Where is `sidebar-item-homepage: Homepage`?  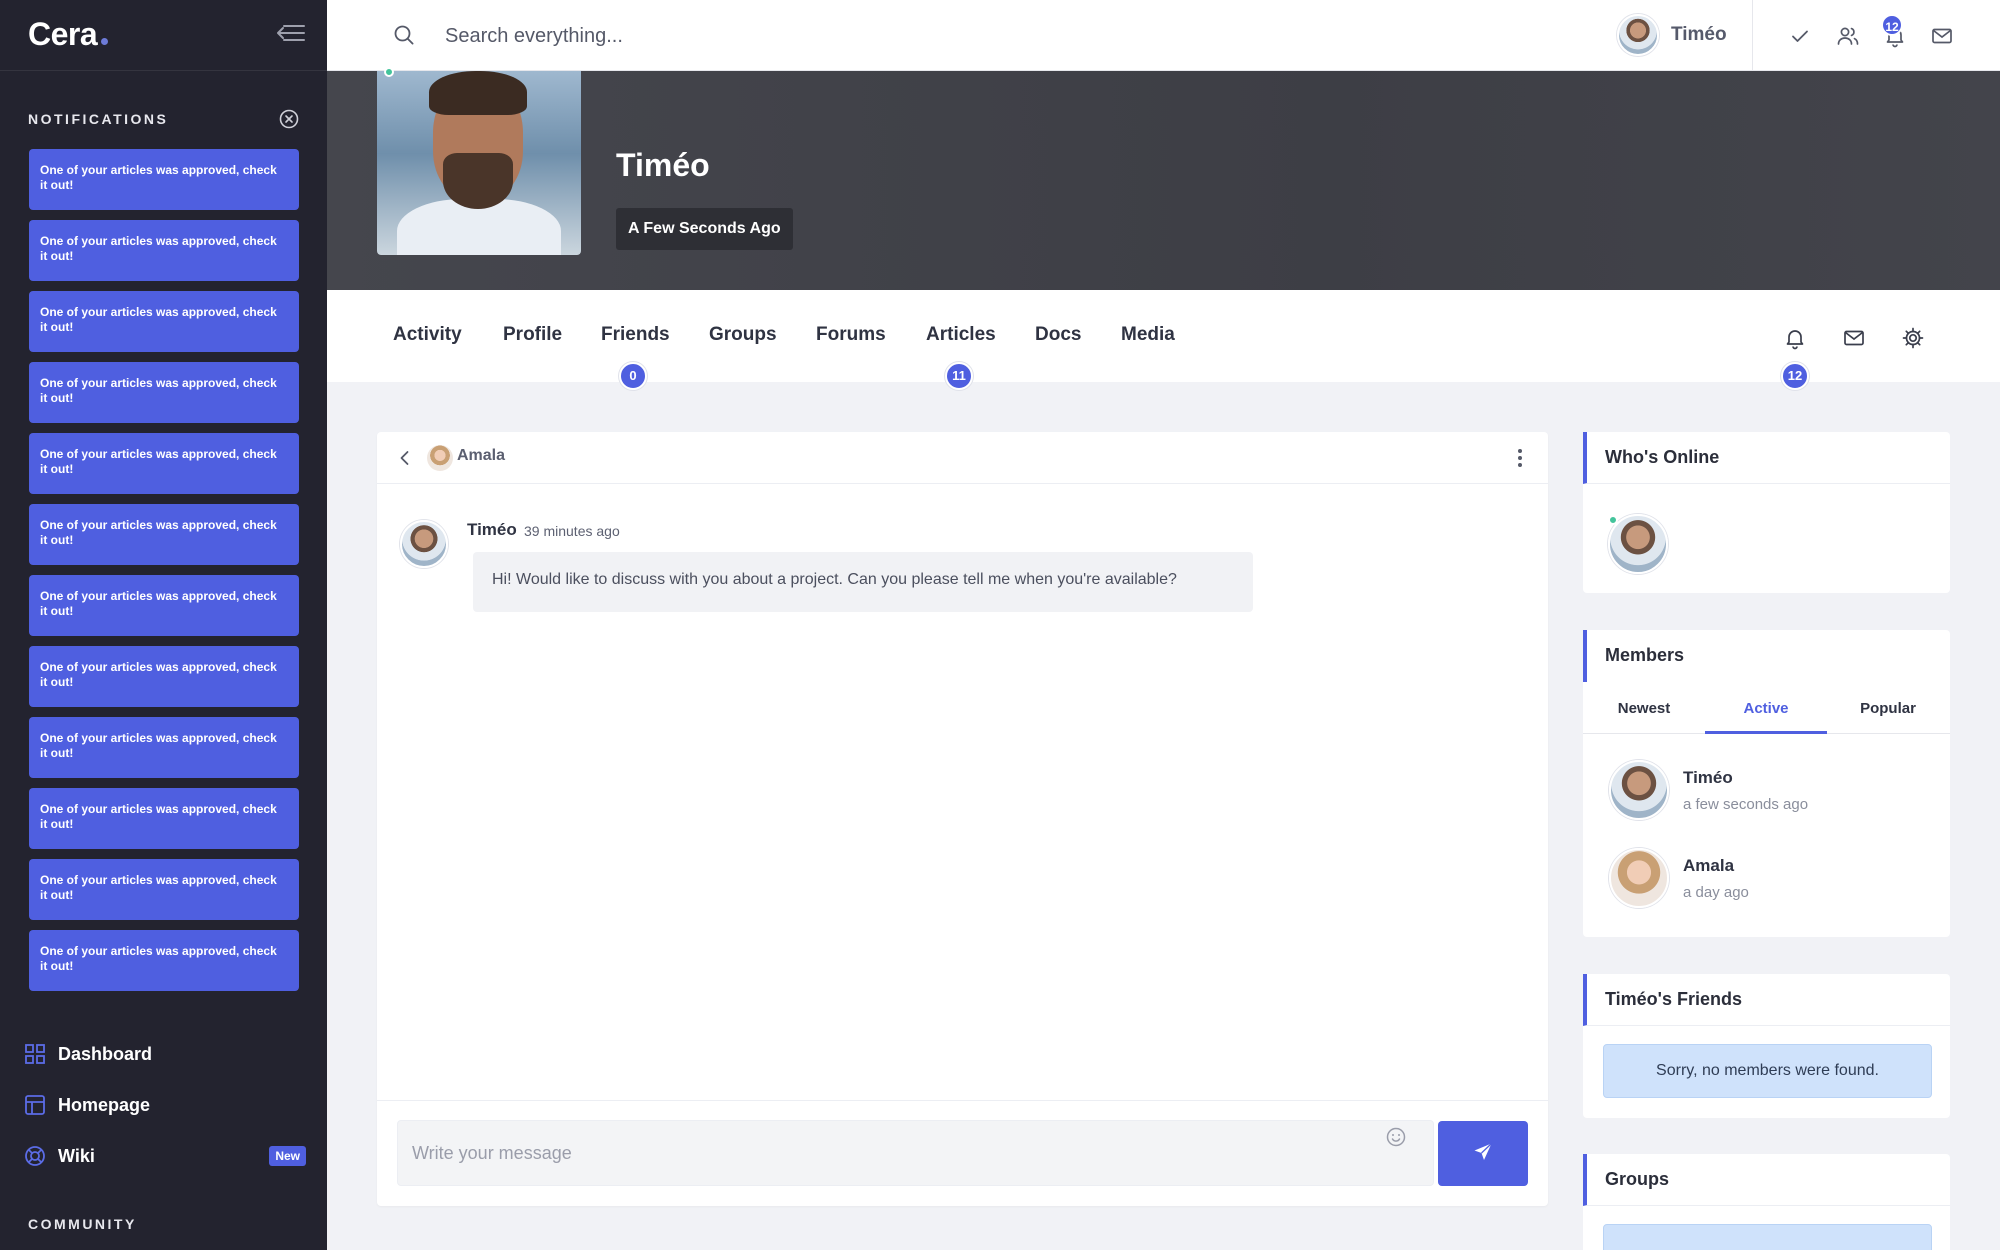
sidebar-item-homepage: Homepage is located at coordinates (165, 1105).